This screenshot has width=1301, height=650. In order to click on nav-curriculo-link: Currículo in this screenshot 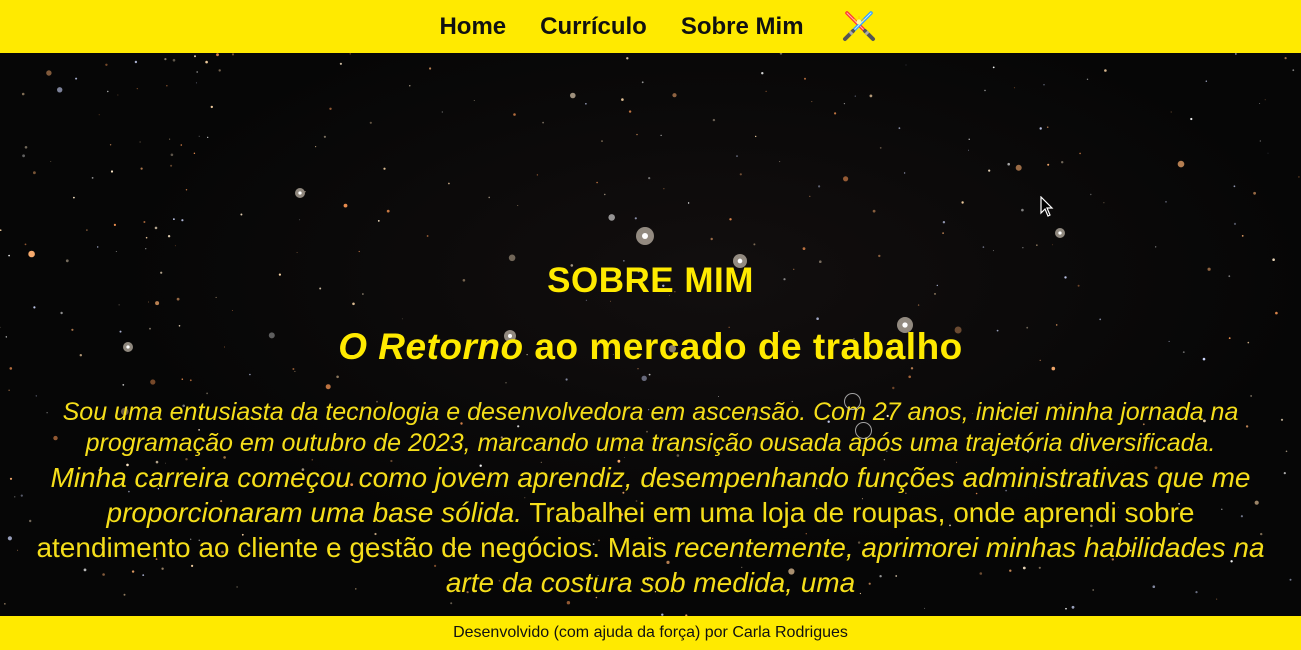, I will do `click(593, 27)`.